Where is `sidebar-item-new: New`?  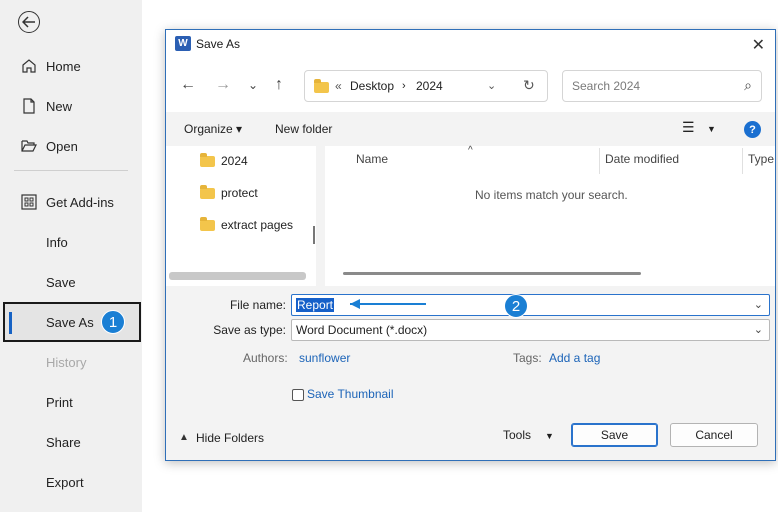
sidebar-item-new: New is located at coordinates (71, 106).